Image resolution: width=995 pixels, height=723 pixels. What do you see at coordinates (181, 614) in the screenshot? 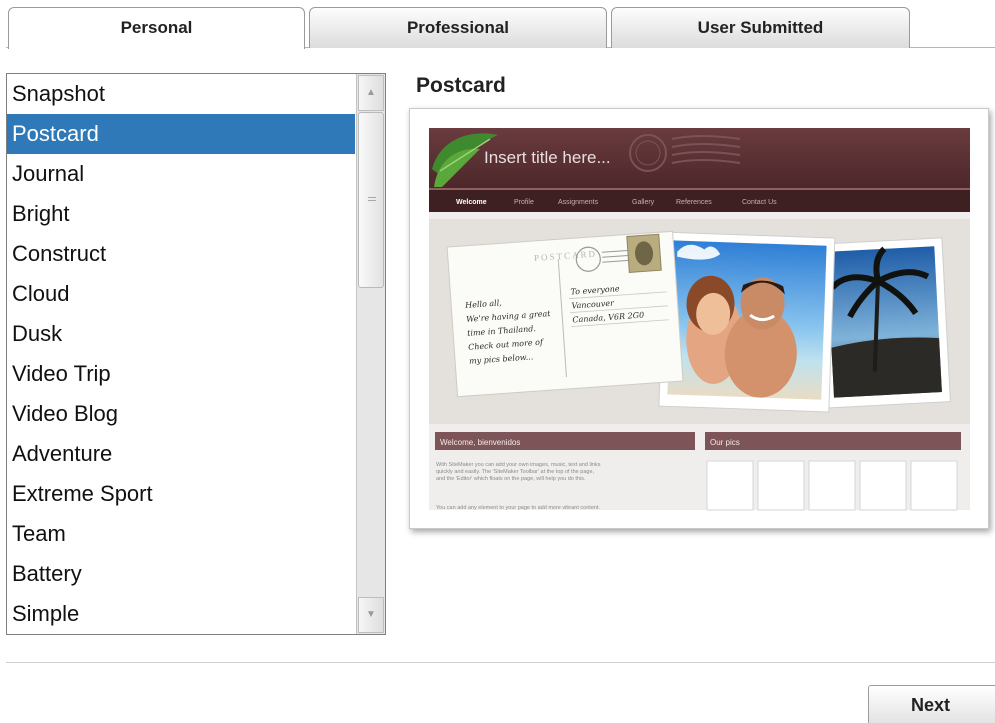
I see `list-item: Simple` at bounding box center [181, 614].